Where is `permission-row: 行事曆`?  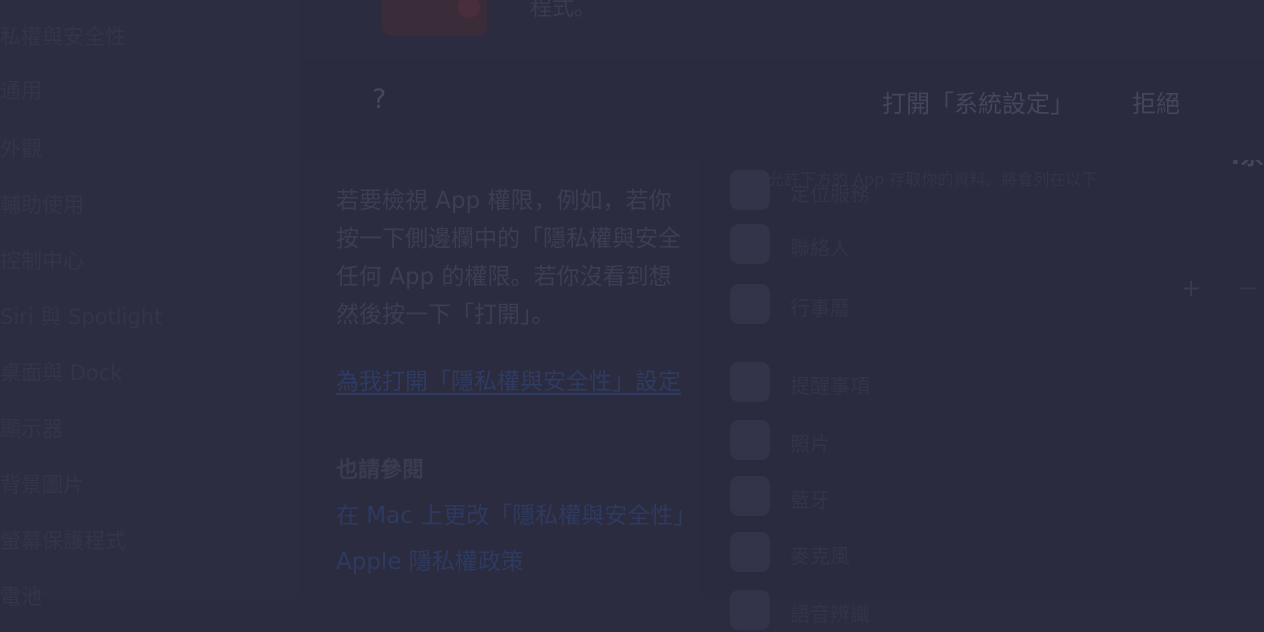 permission-row: 行事曆 is located at coordinates (990, 305).